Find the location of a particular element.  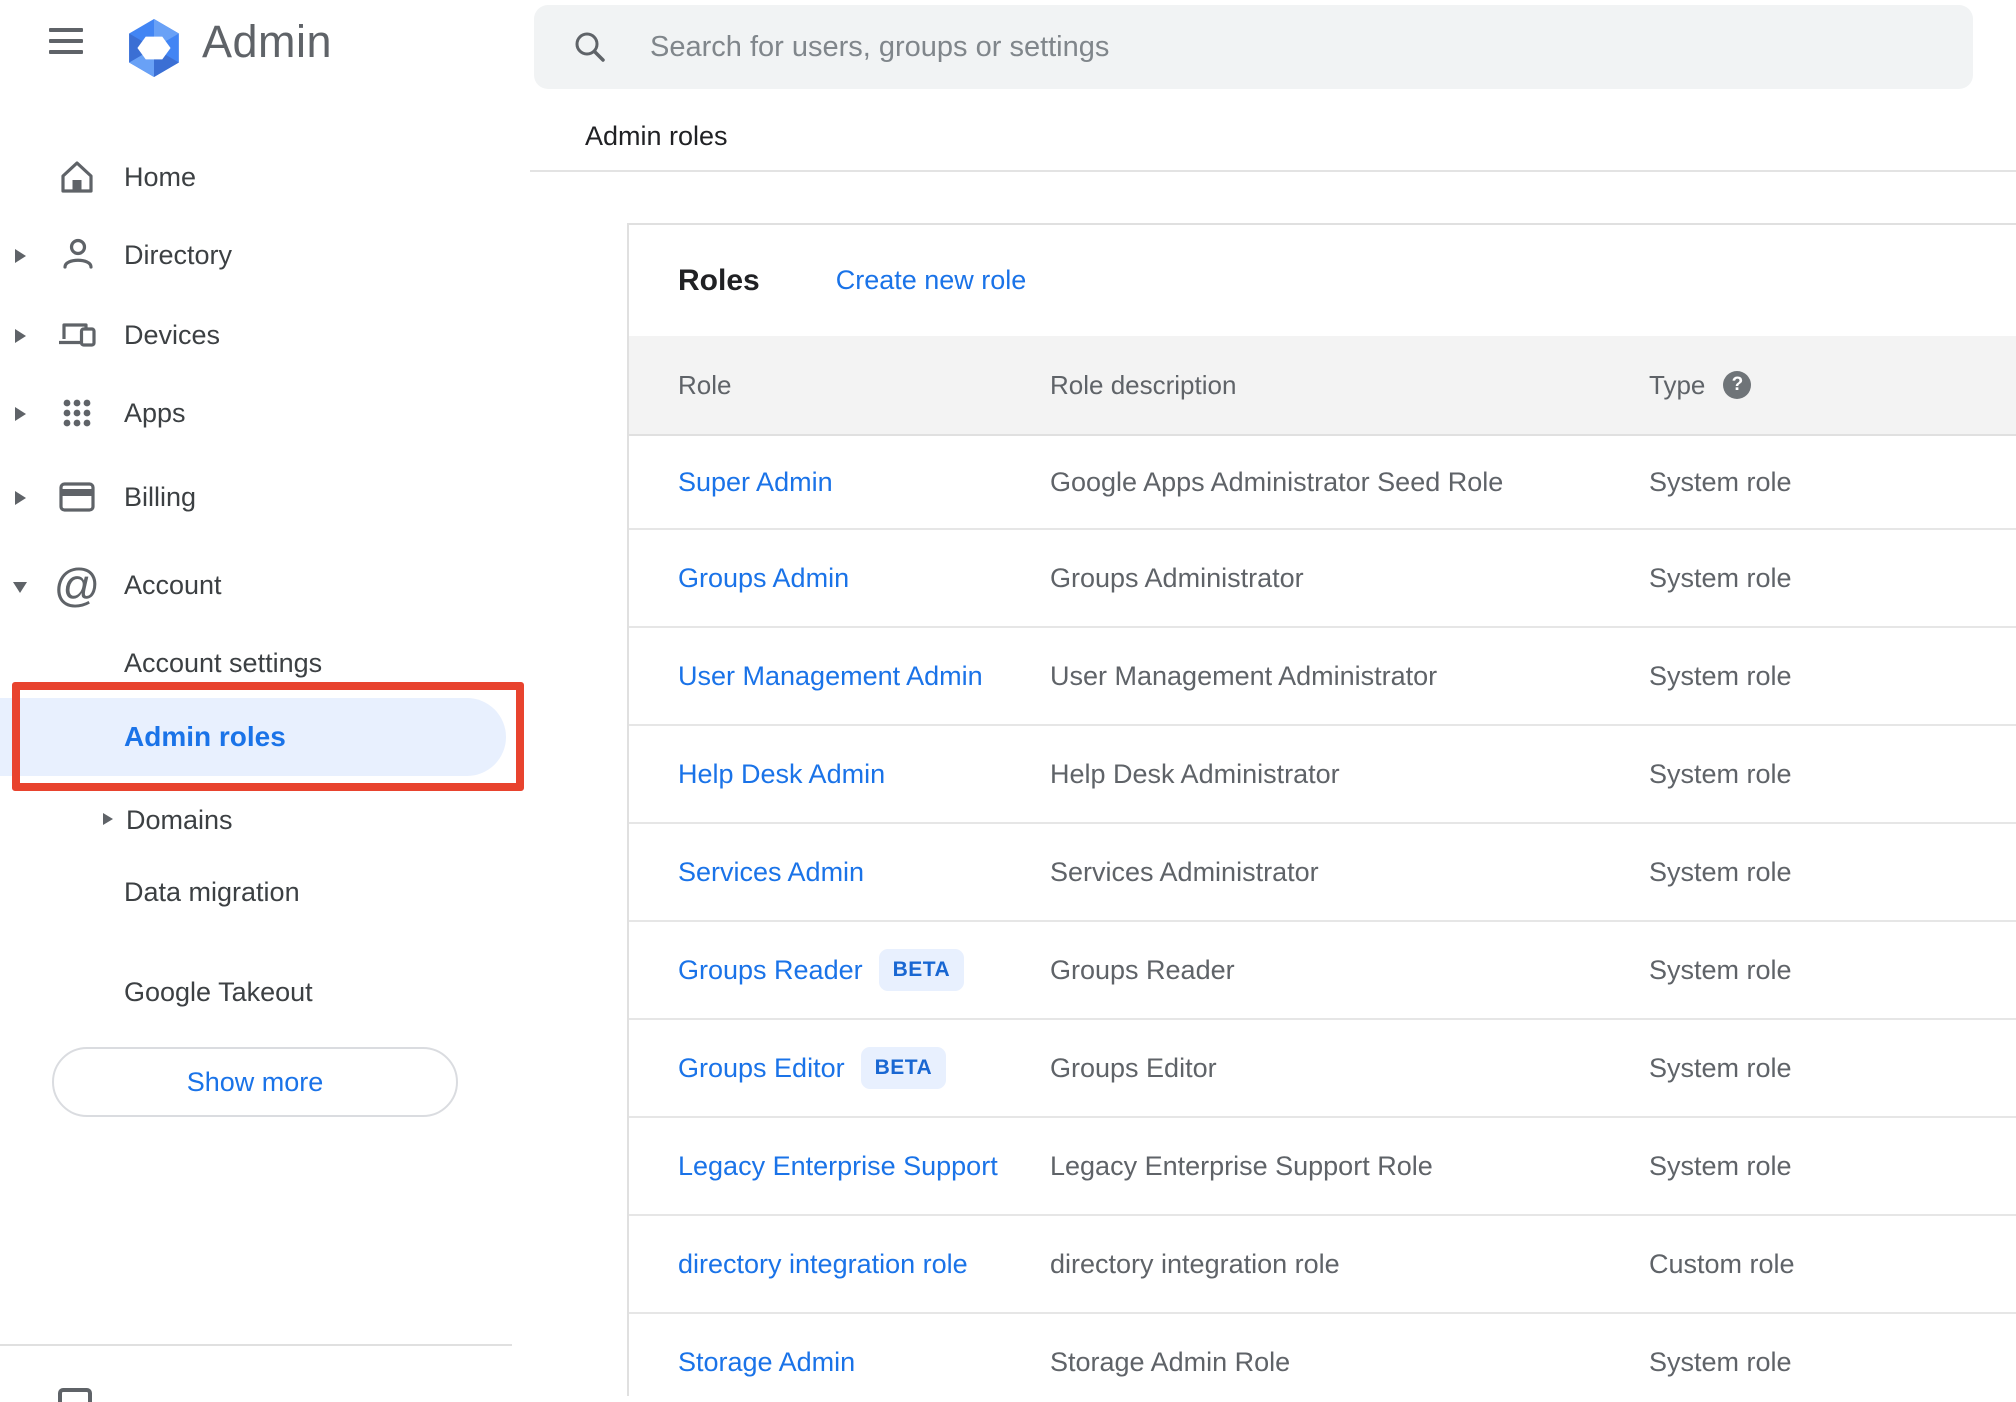

role-link: Services Admin is located at coordinates (771, 872).